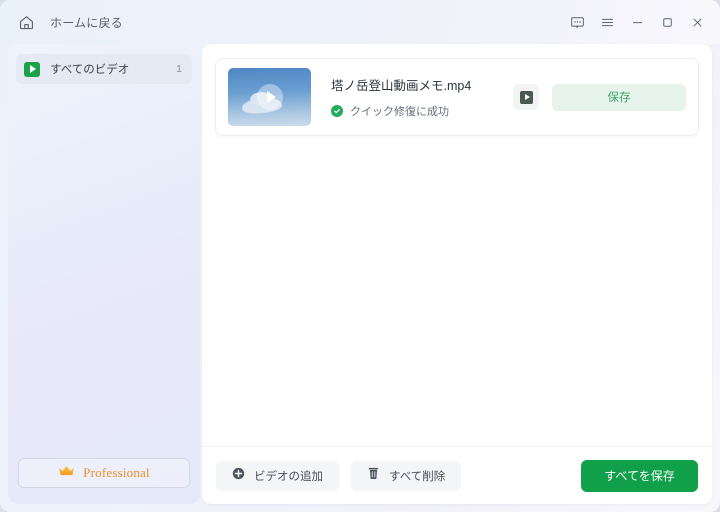  Describe the element at coordinates (32, 69) in the screenshot. I see `video-play-icon` at that location.